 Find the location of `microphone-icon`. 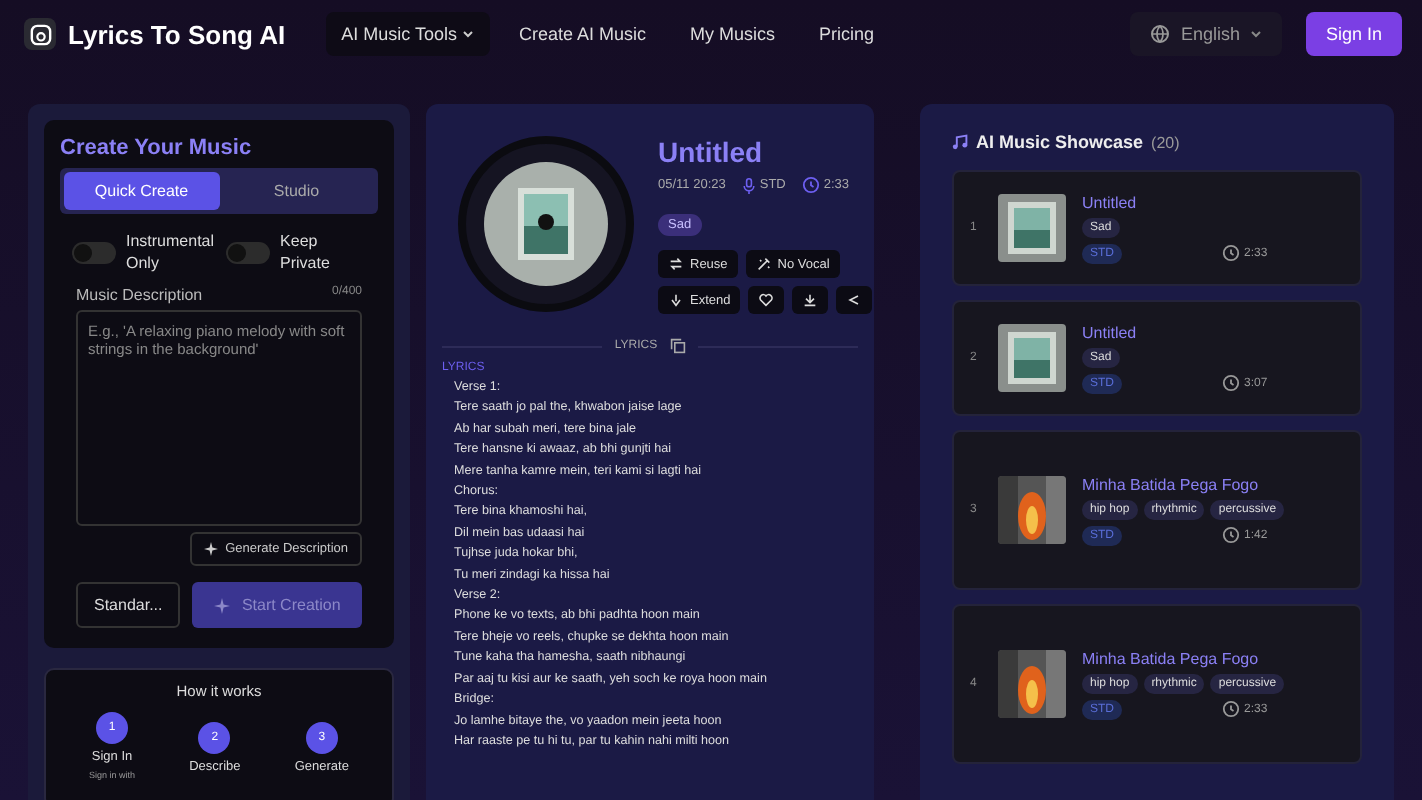

microphone-icon is located at coordinates (748, 185).